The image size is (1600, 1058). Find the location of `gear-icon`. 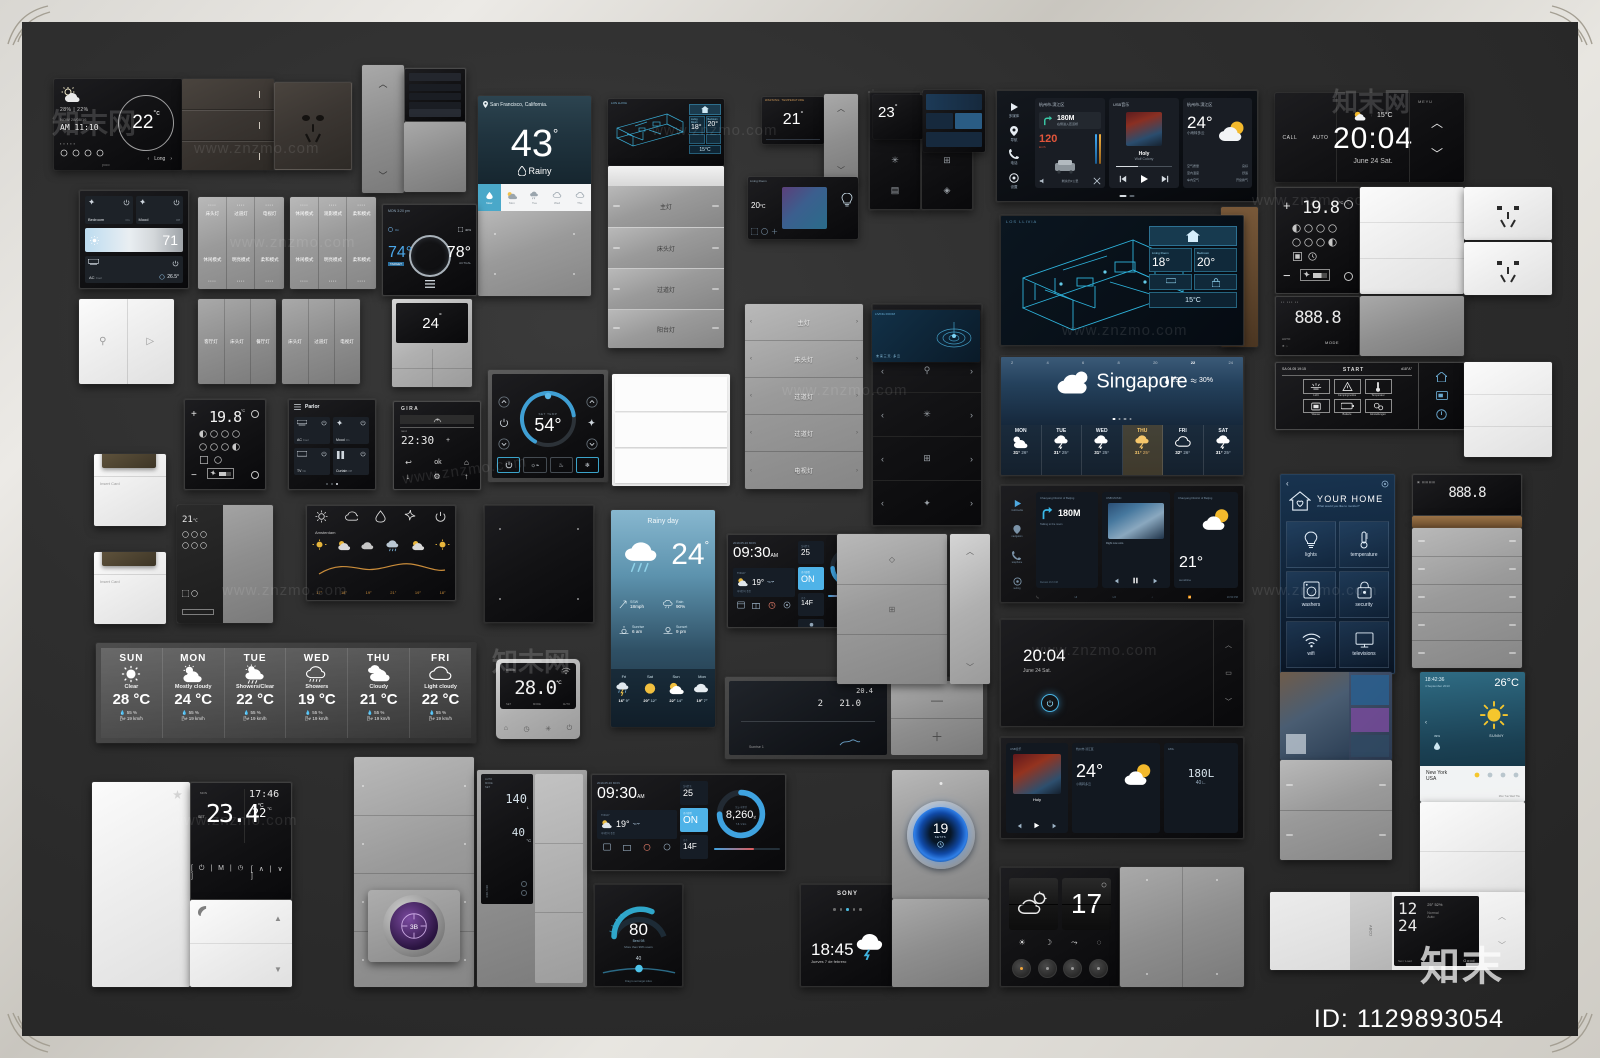

gear-icon is located at coordinates (1385, 484).